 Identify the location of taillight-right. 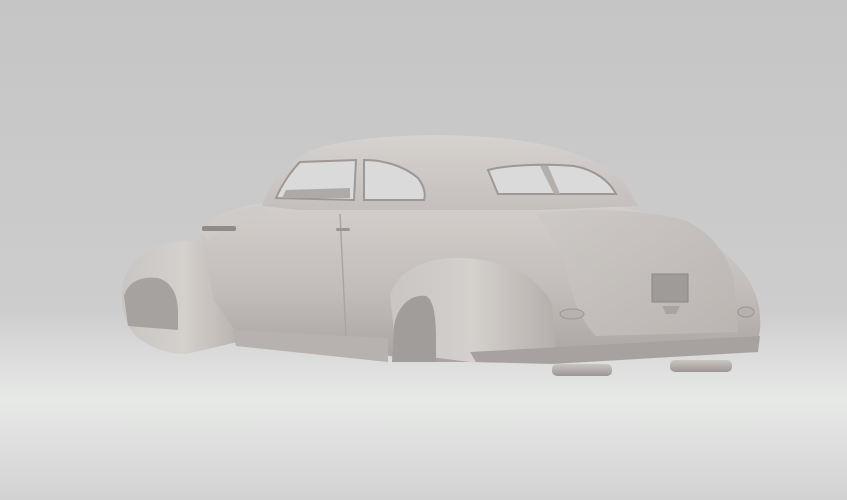
(746, 312).